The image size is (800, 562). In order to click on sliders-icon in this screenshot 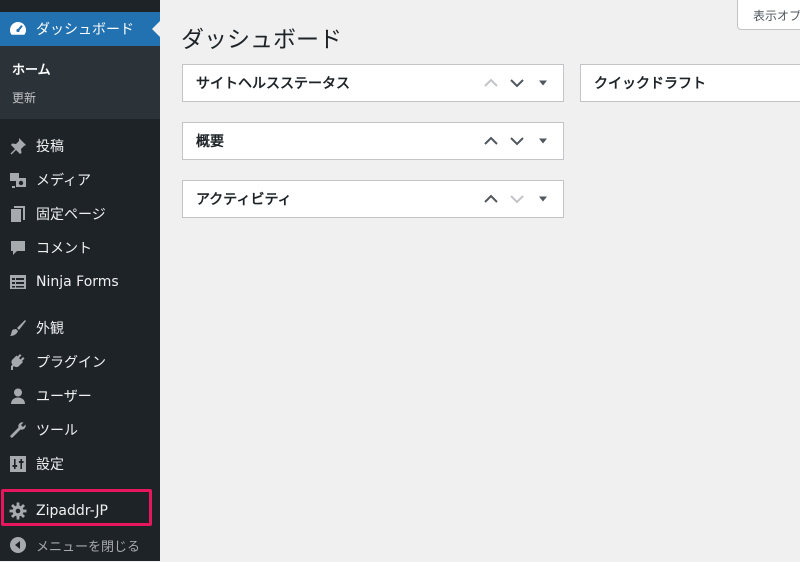, I will do `click(18, 464)`.